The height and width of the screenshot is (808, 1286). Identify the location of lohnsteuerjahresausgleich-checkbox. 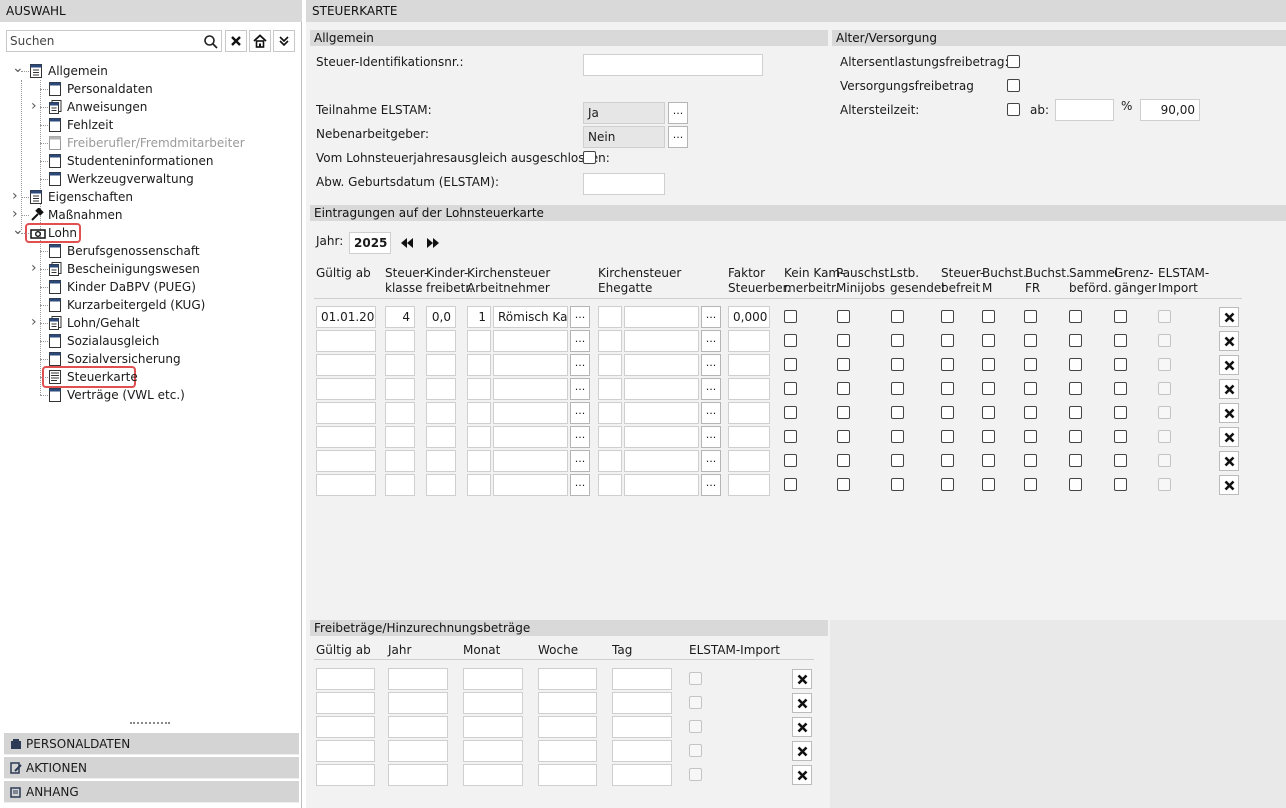
(589, 157).